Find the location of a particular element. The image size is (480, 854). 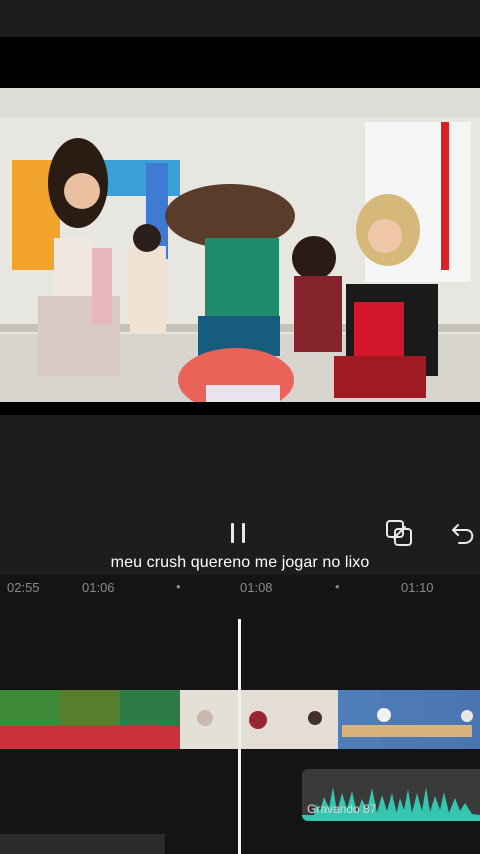

secondary-clip is located at coordinates (82, 844).